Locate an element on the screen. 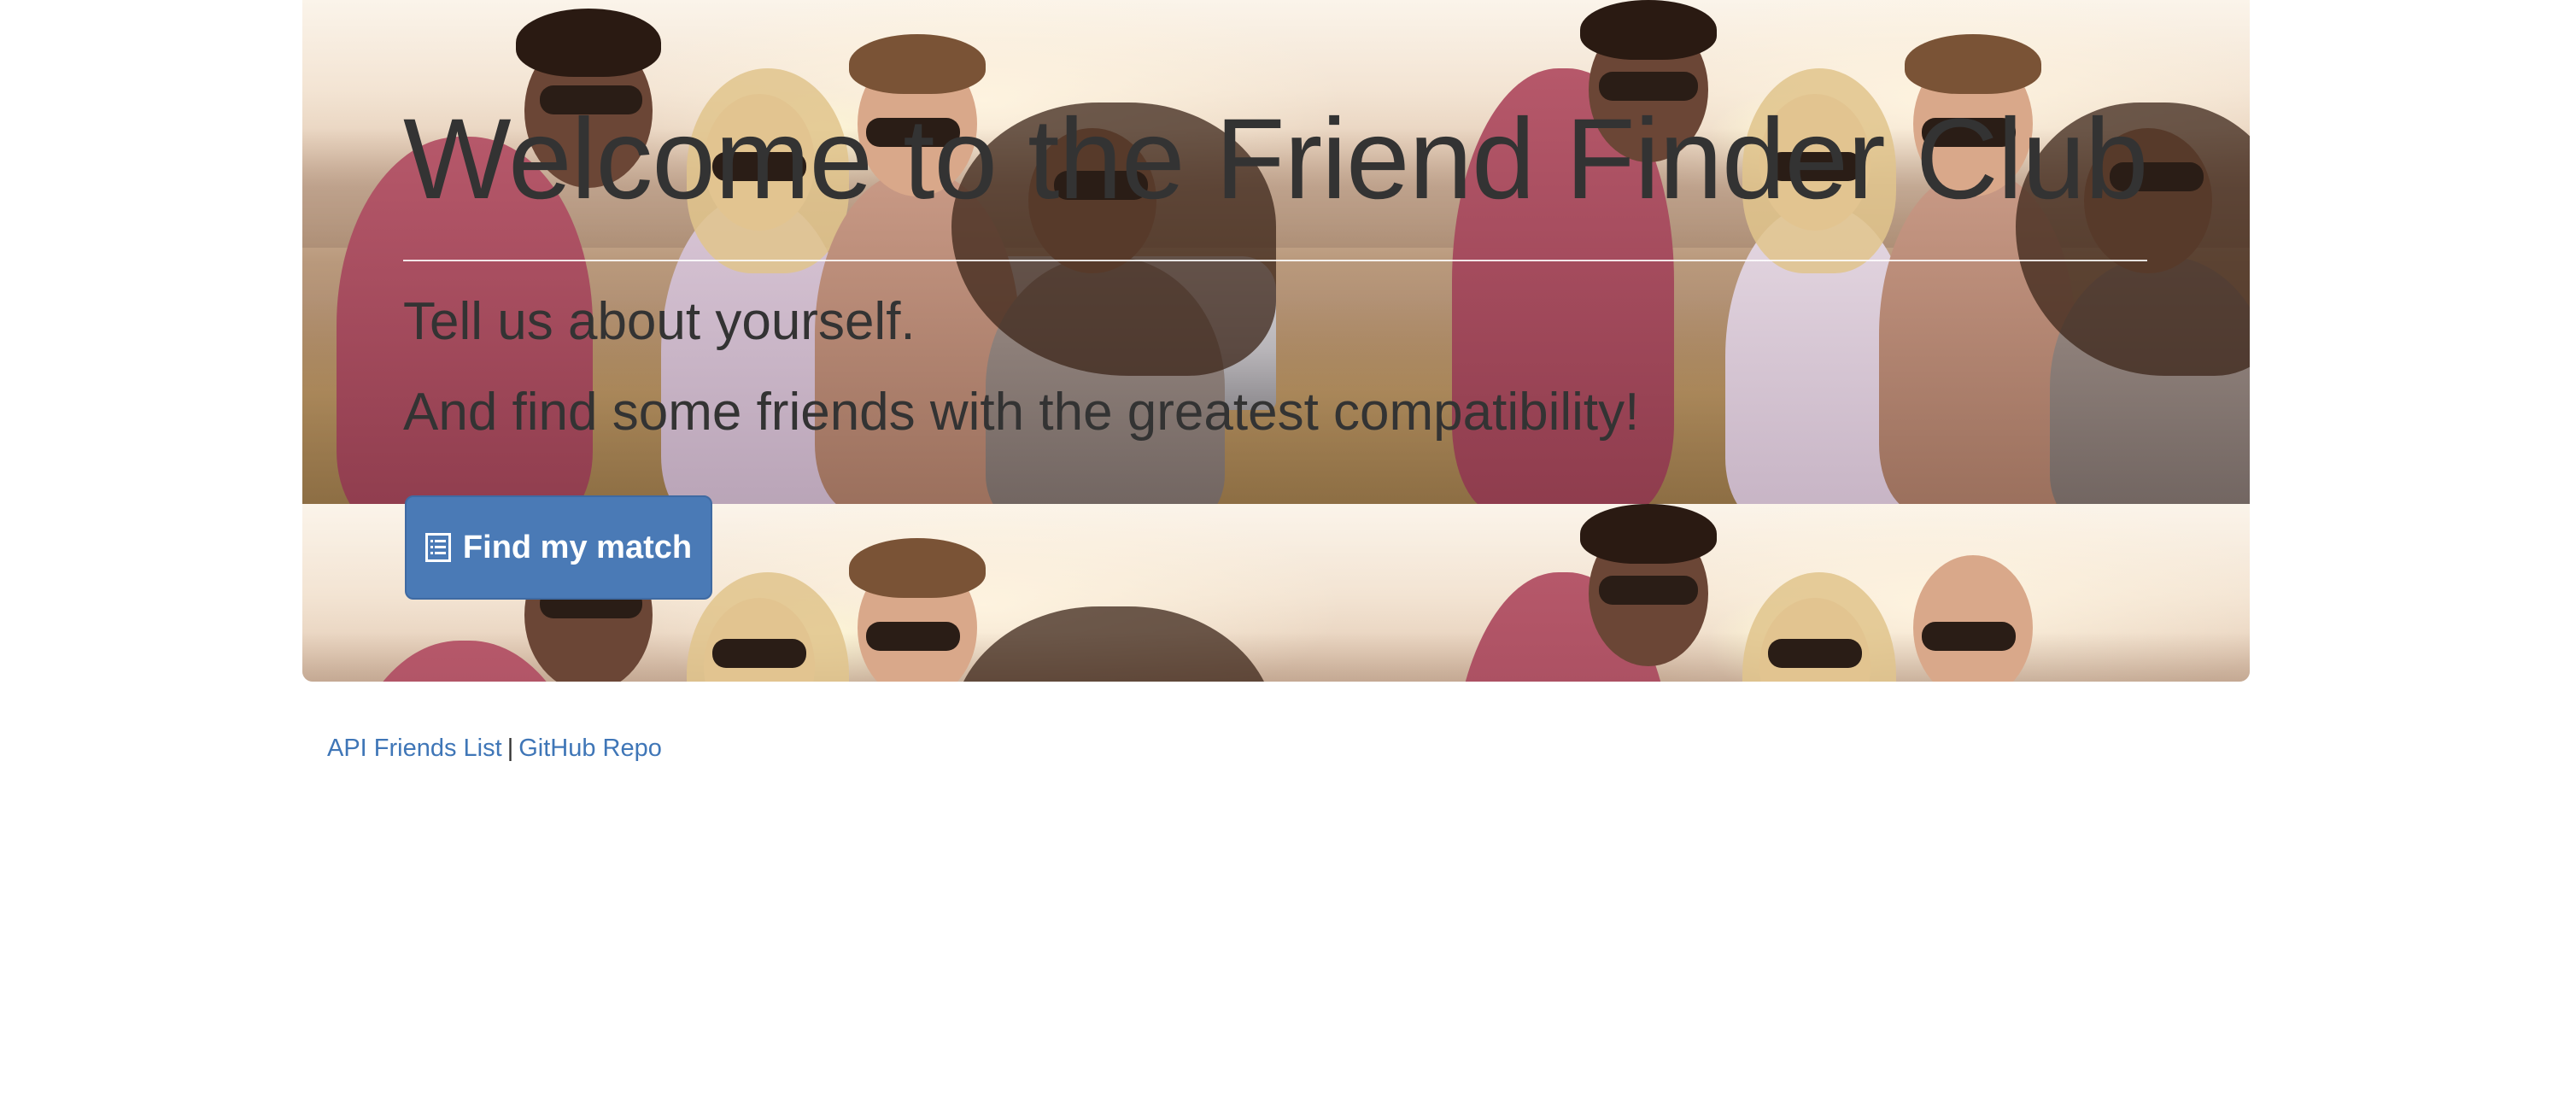  photo-tile is located at coordinates (1825, 593).